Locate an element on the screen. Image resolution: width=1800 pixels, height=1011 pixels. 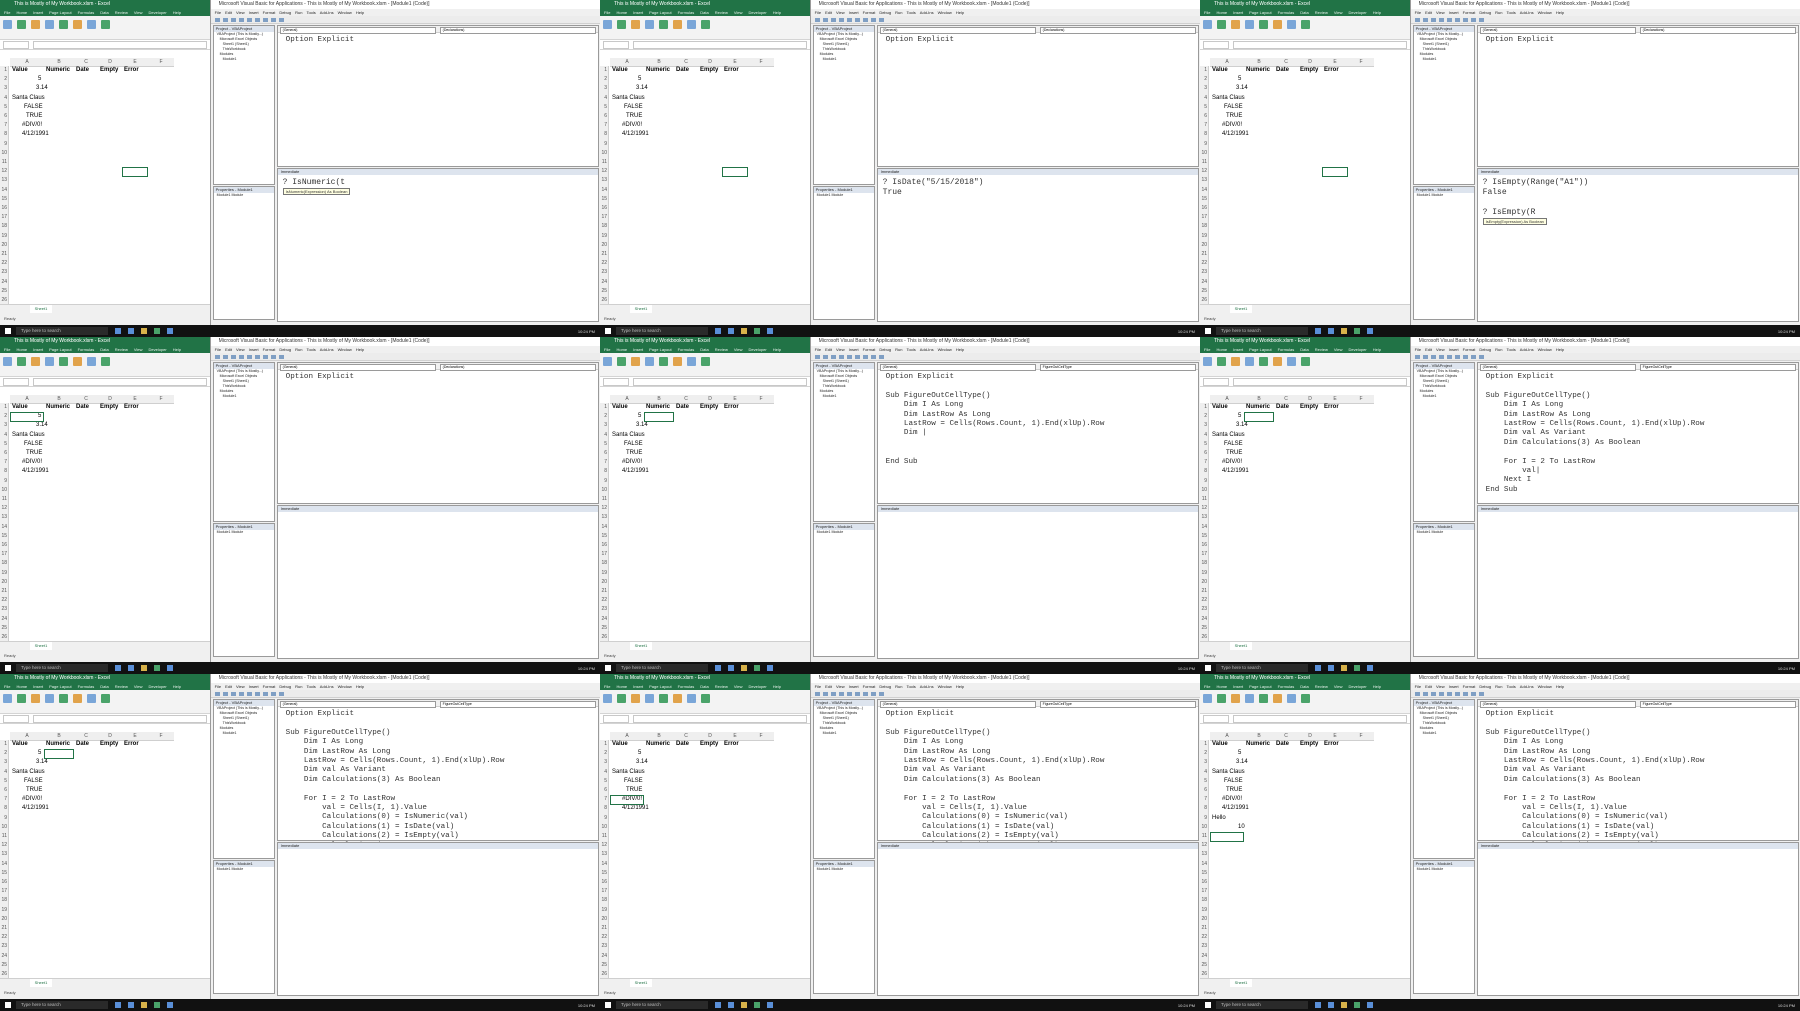
edge-icon is located at coordinates (131, 331).